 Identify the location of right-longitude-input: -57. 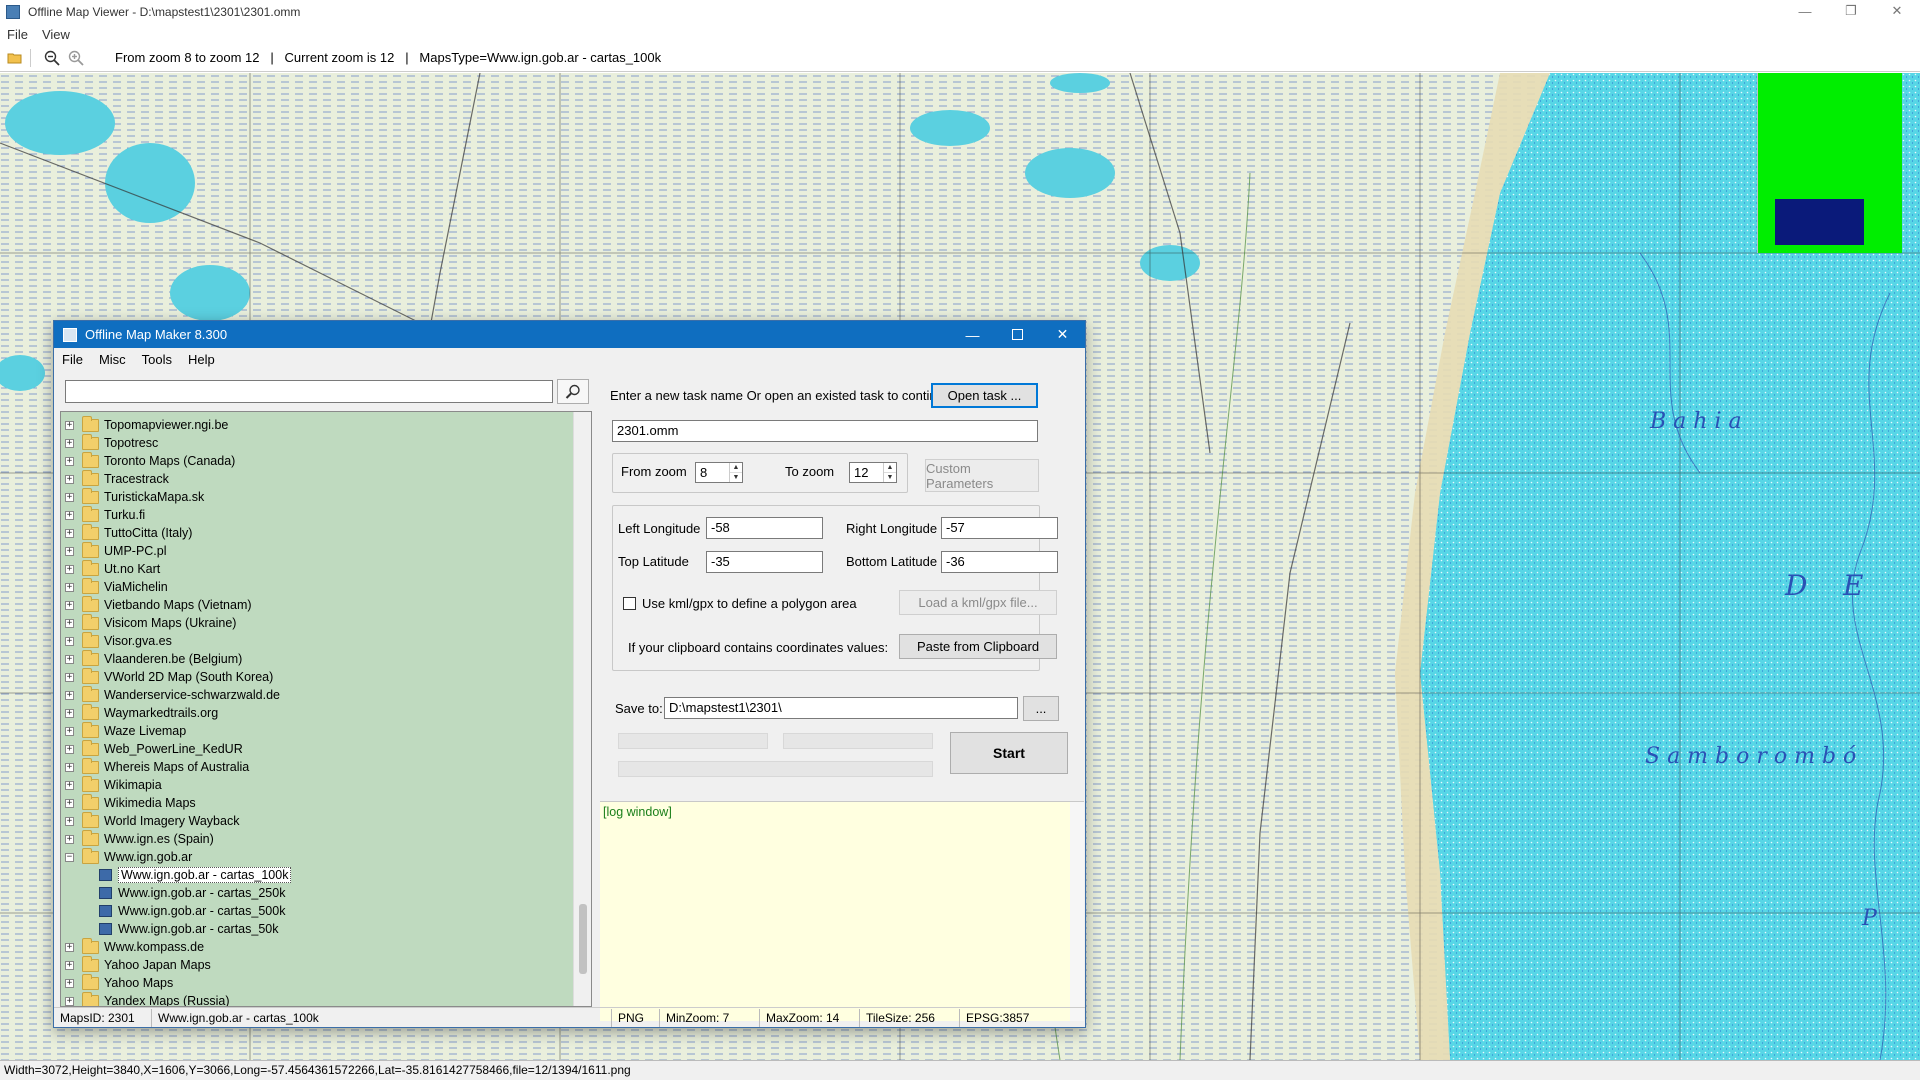
(999, 528).